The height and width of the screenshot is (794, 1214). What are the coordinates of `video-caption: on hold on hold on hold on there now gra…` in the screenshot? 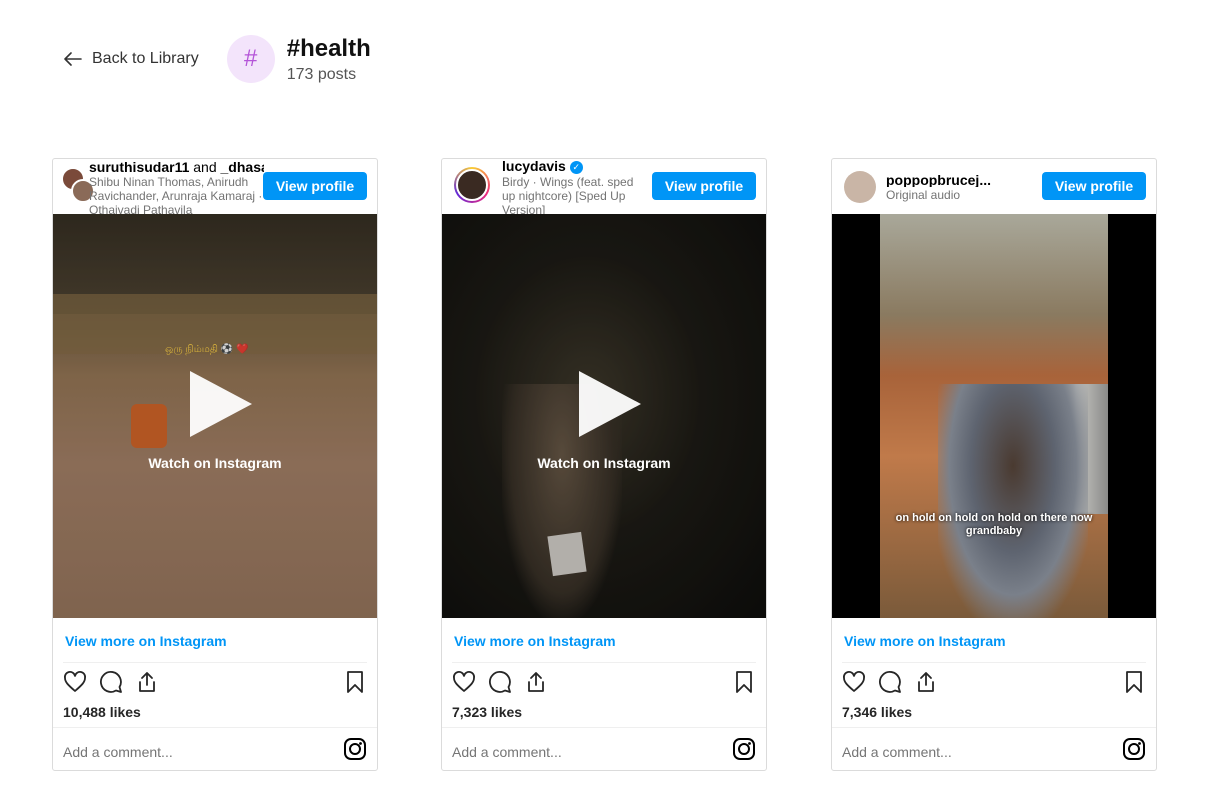 It's located at (994, 524).